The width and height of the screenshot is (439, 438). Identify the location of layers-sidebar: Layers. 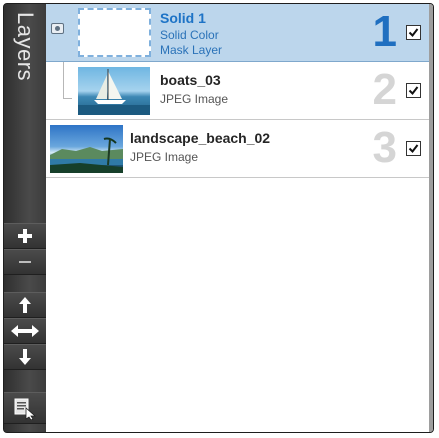
(25, 218).